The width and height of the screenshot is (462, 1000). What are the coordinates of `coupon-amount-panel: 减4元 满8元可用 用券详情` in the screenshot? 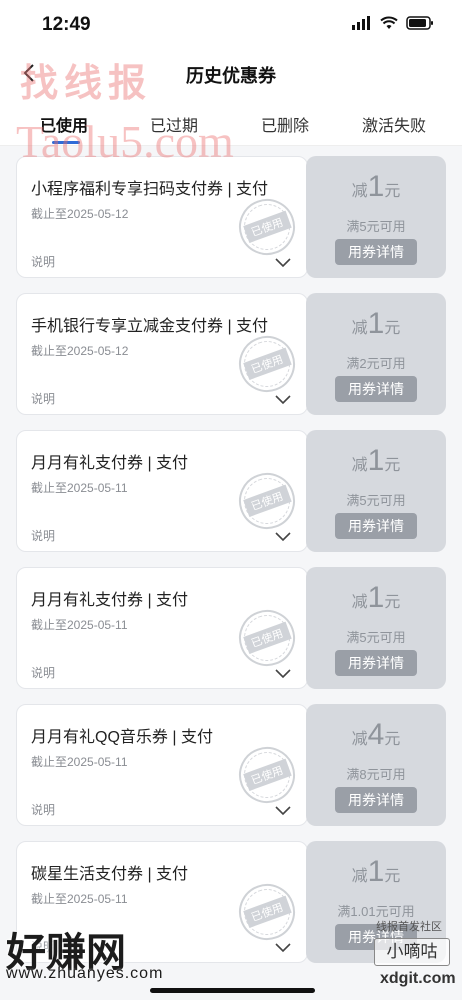 It's located at (376, 765).